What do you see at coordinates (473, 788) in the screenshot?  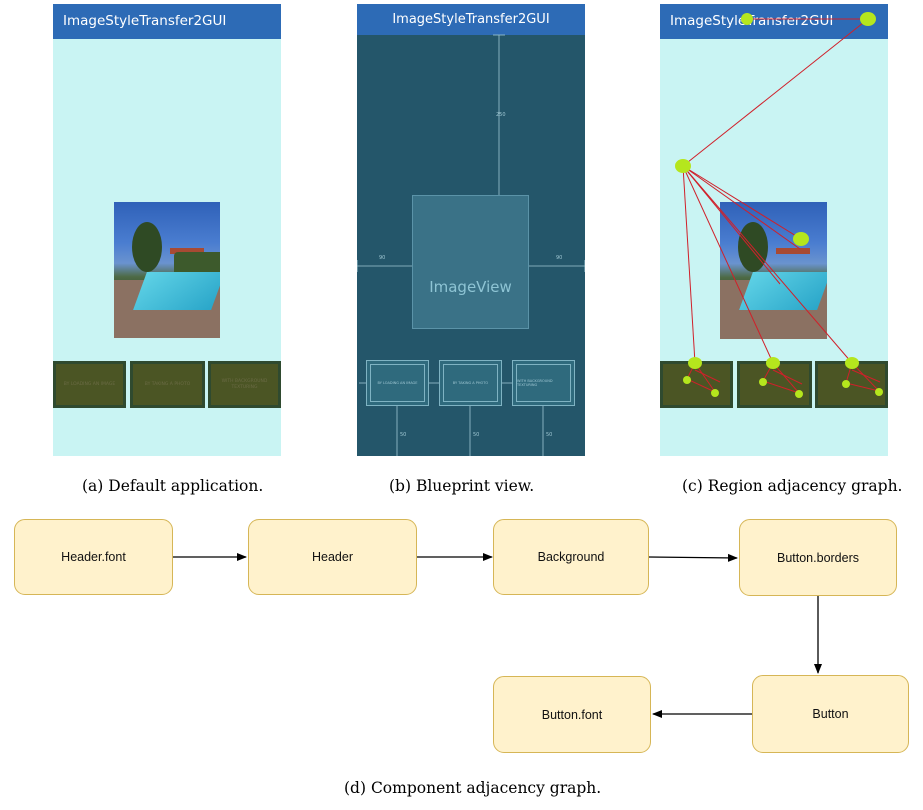 I see `caption-d: (d) Component adjacency graph.` at bounding box center [473, 788].